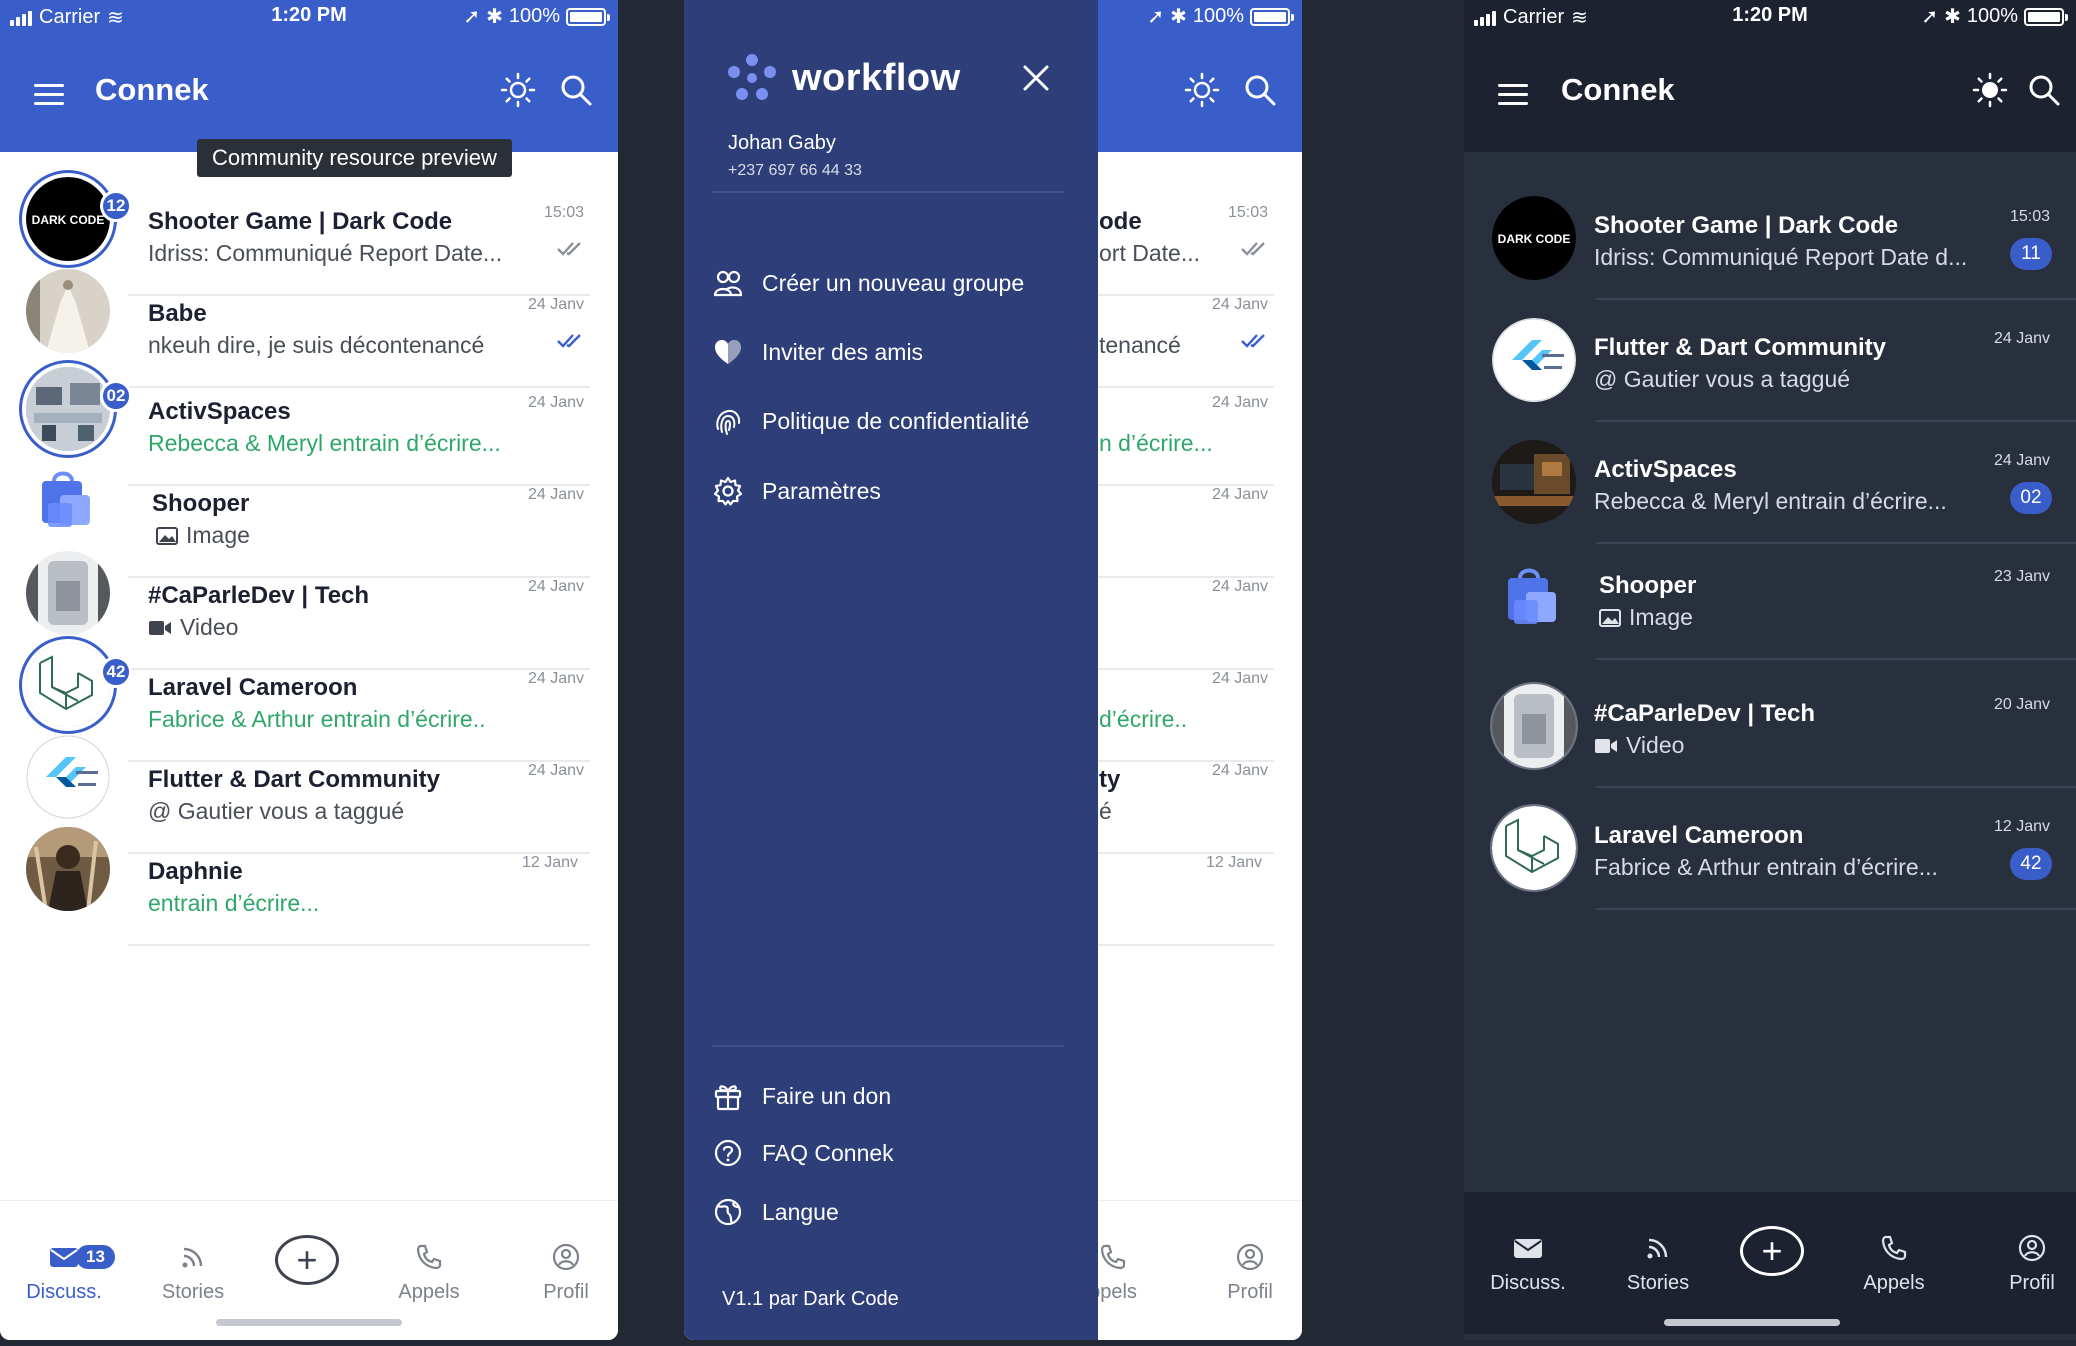  I want to click on drawer-item-settings: Paramètres, so click(895, 491).